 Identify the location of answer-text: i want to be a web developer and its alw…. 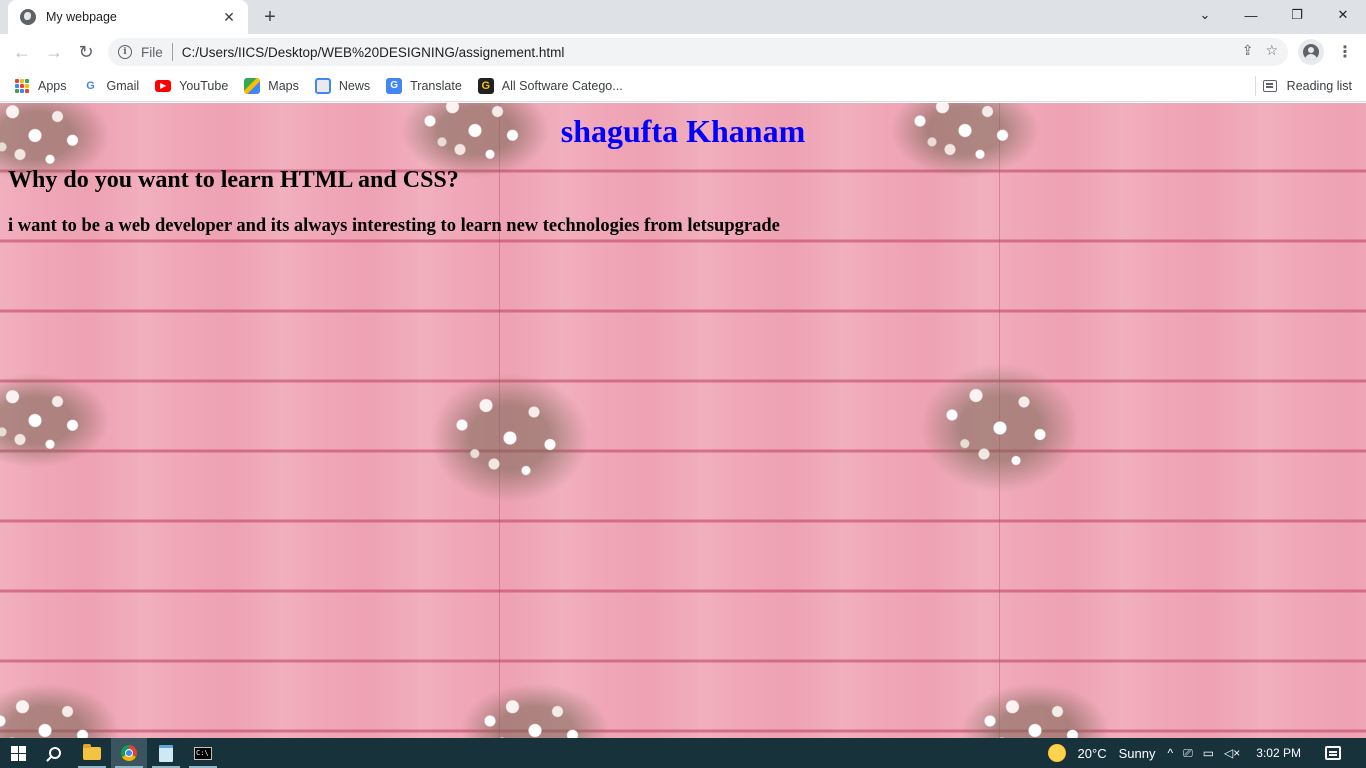
(394, 226).